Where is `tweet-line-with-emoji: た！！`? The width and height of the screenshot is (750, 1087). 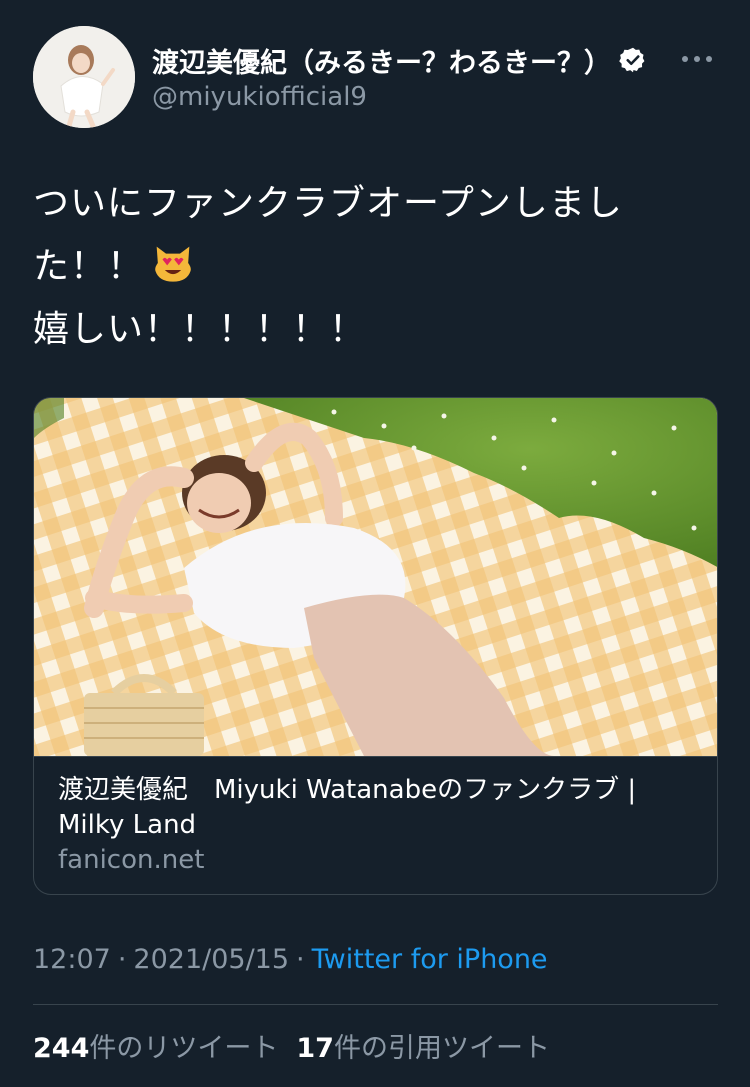
tweet-line-with-emoji: た！！ is located at coordinates (373, 266).